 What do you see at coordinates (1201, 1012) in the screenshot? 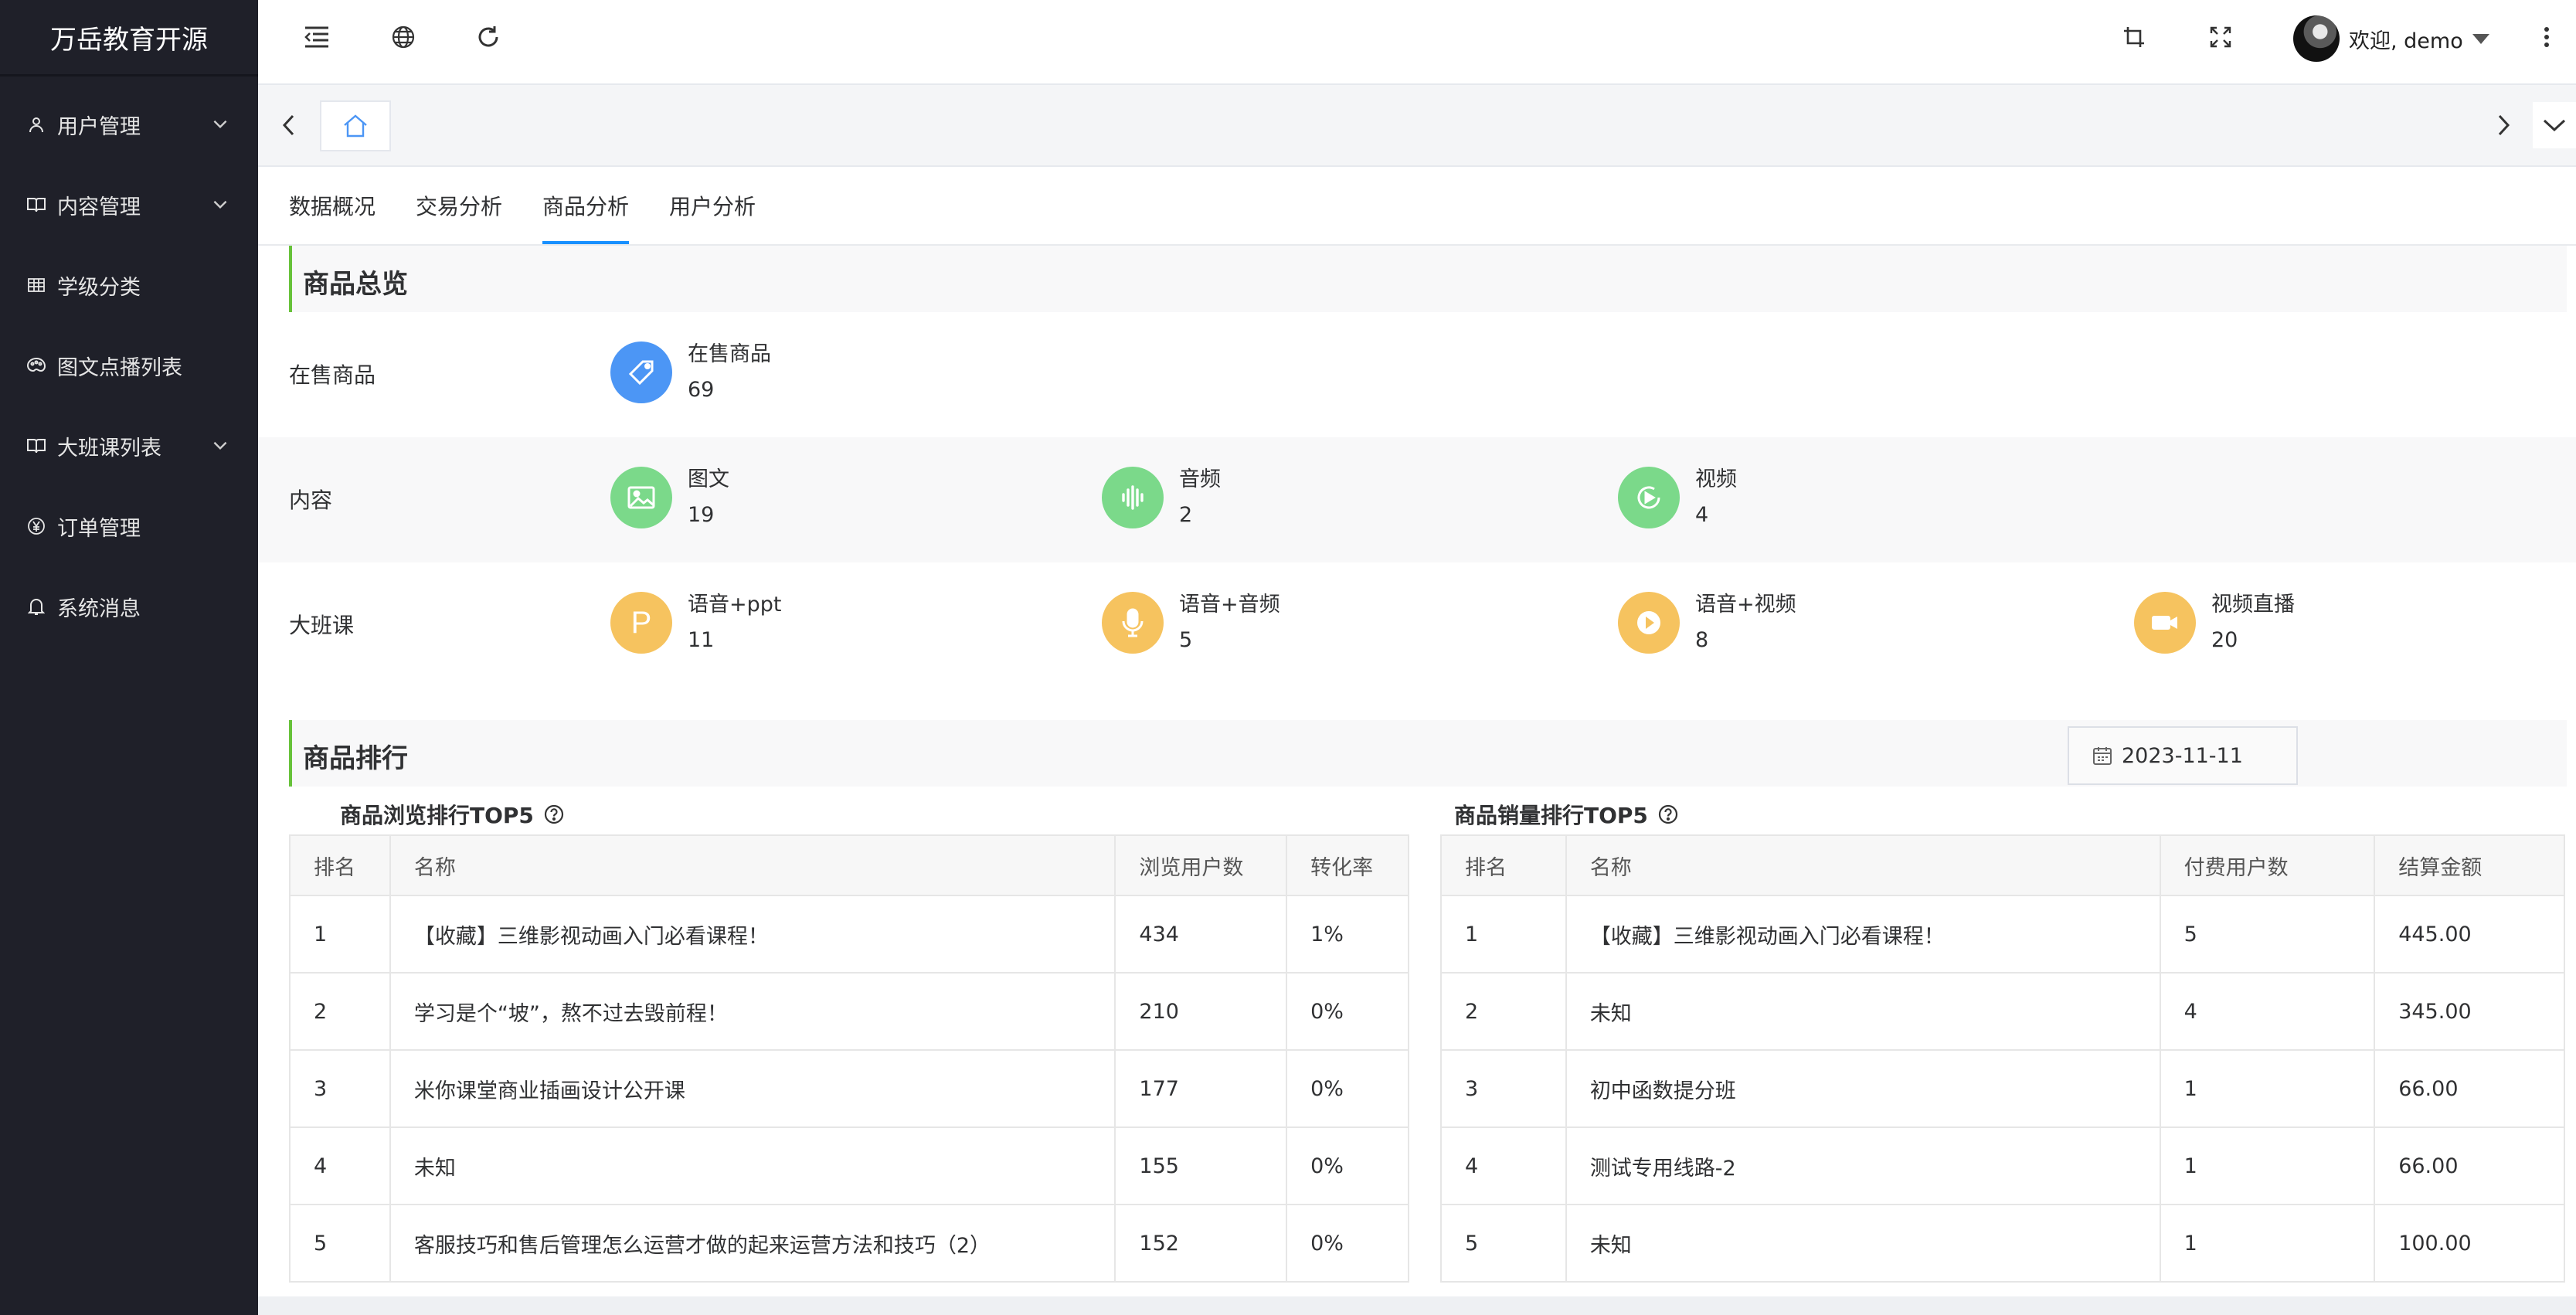
I see `browse-users-cell: 210` at bounding box center [1201, 1012].